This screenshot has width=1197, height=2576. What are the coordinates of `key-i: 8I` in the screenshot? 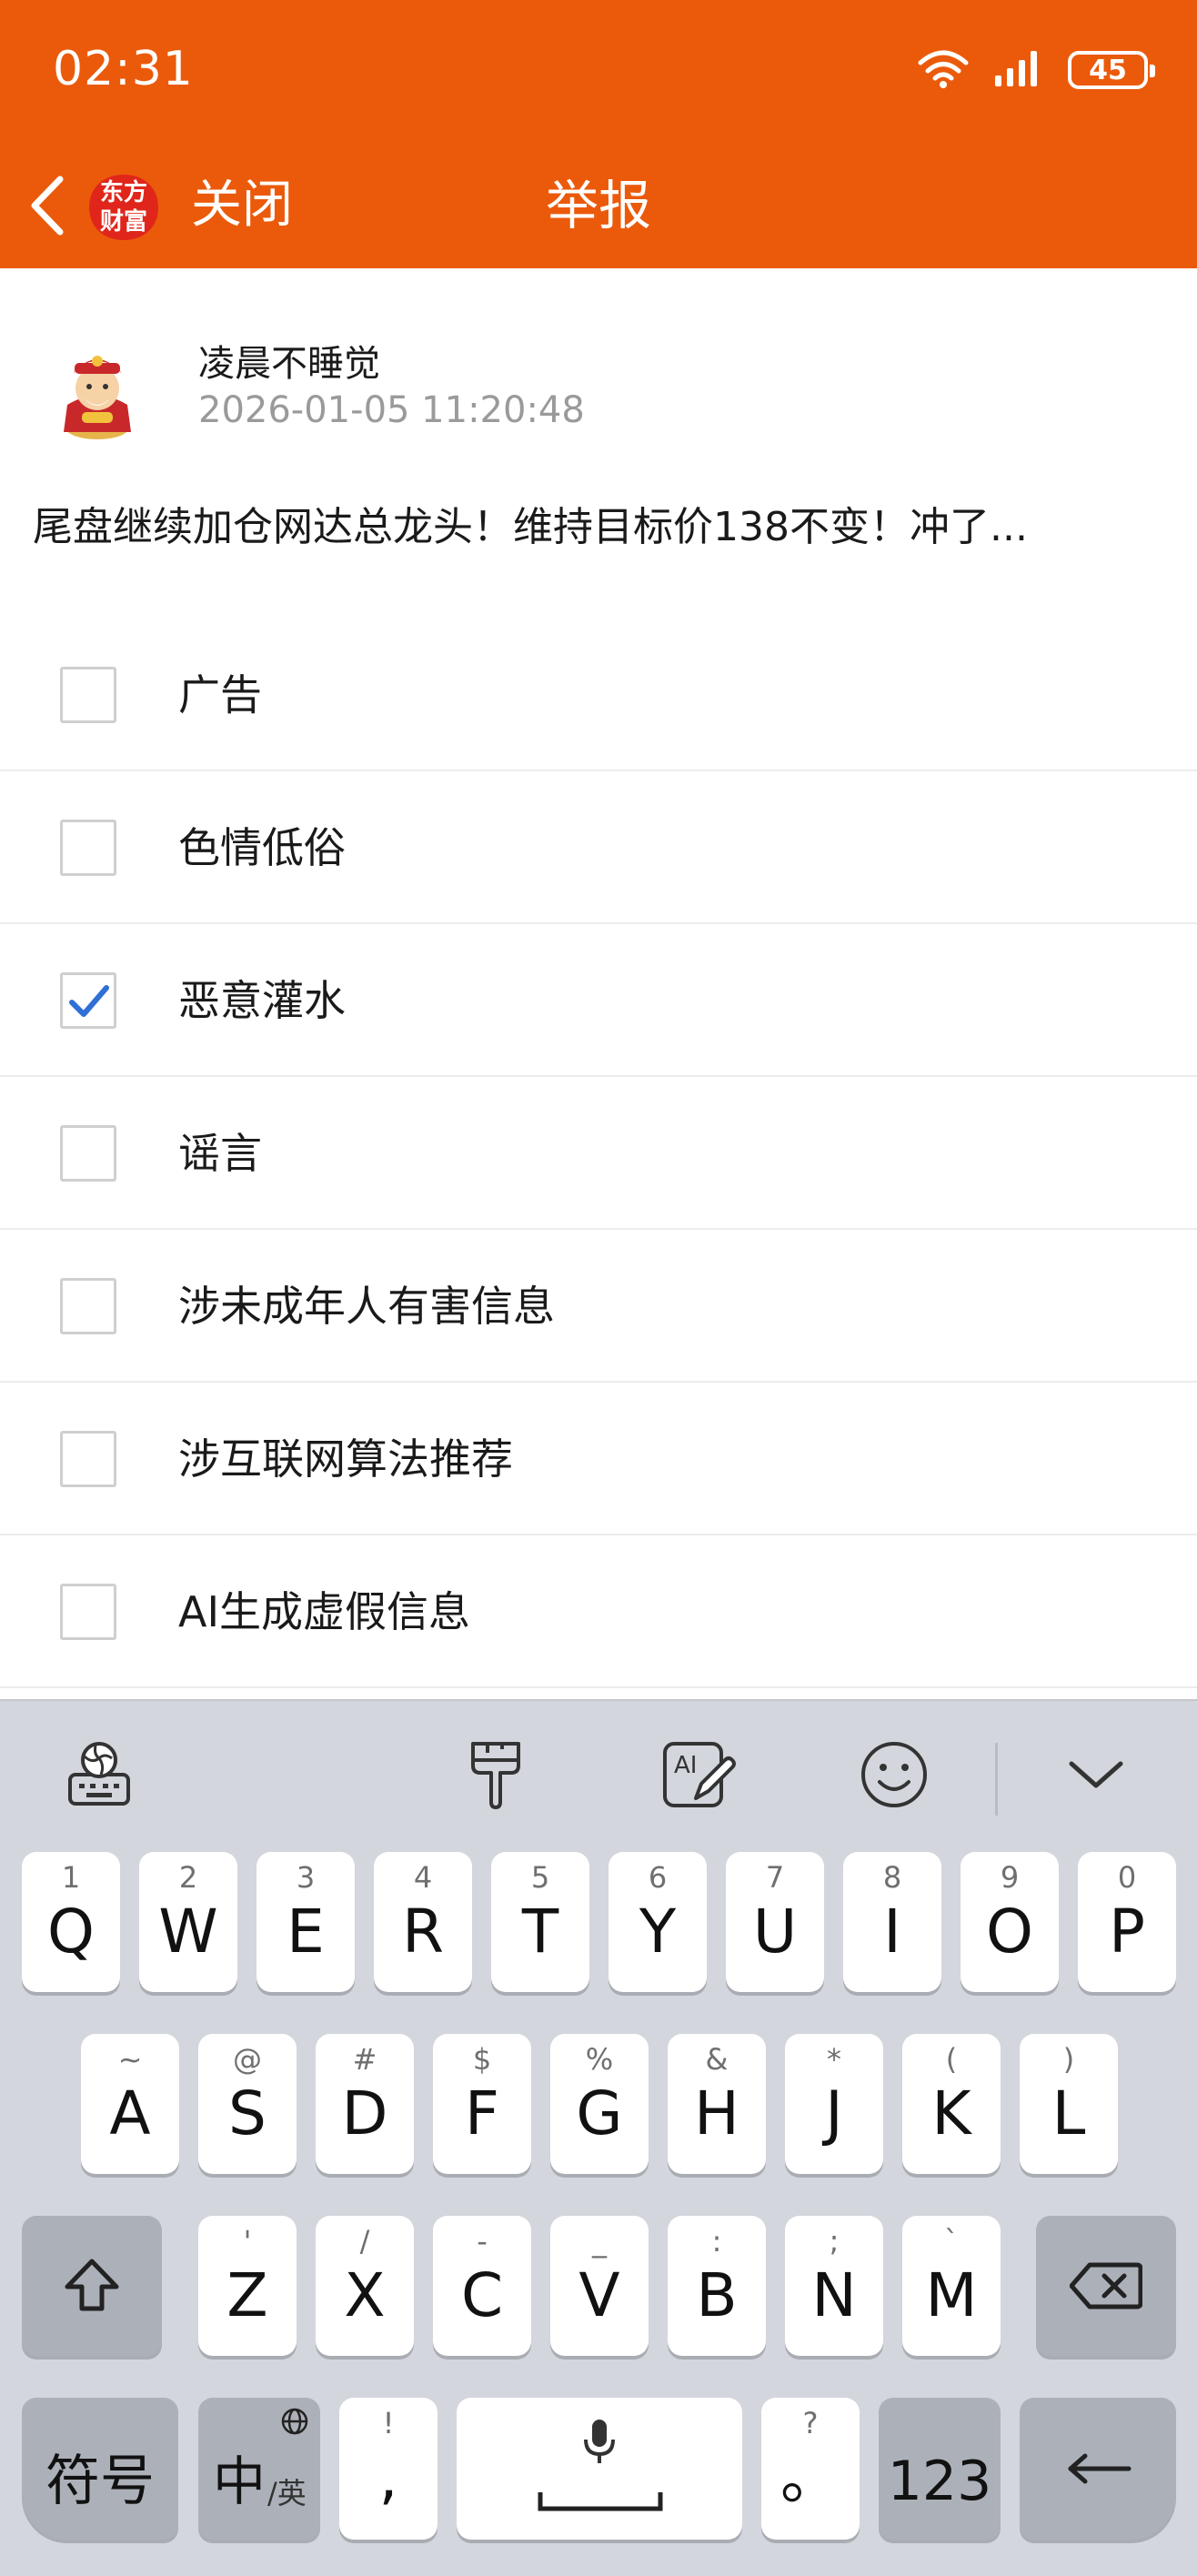 It's located at (892, 1922).